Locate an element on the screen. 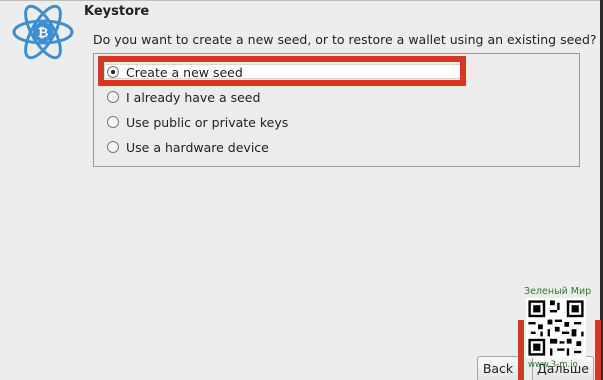 Image resolution: width=603 pixels, height=380 pixels. option-label: I already have a seed is located at coordinates (193, 97).